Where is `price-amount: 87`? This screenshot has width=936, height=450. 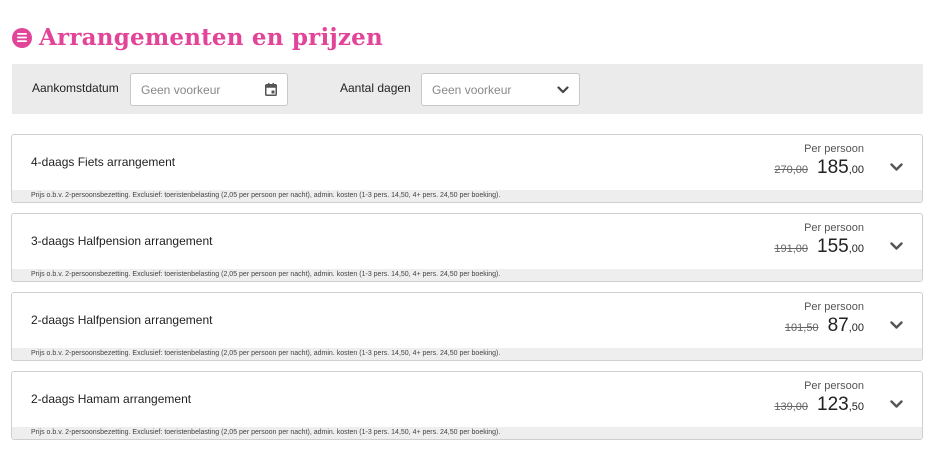 price-amount: 87 is located at coordinates (838, 325).